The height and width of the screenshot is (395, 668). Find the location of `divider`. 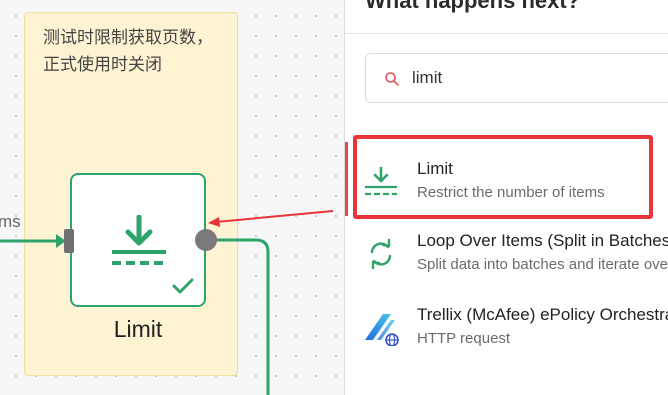

divider is located at coordinates (506, 33).